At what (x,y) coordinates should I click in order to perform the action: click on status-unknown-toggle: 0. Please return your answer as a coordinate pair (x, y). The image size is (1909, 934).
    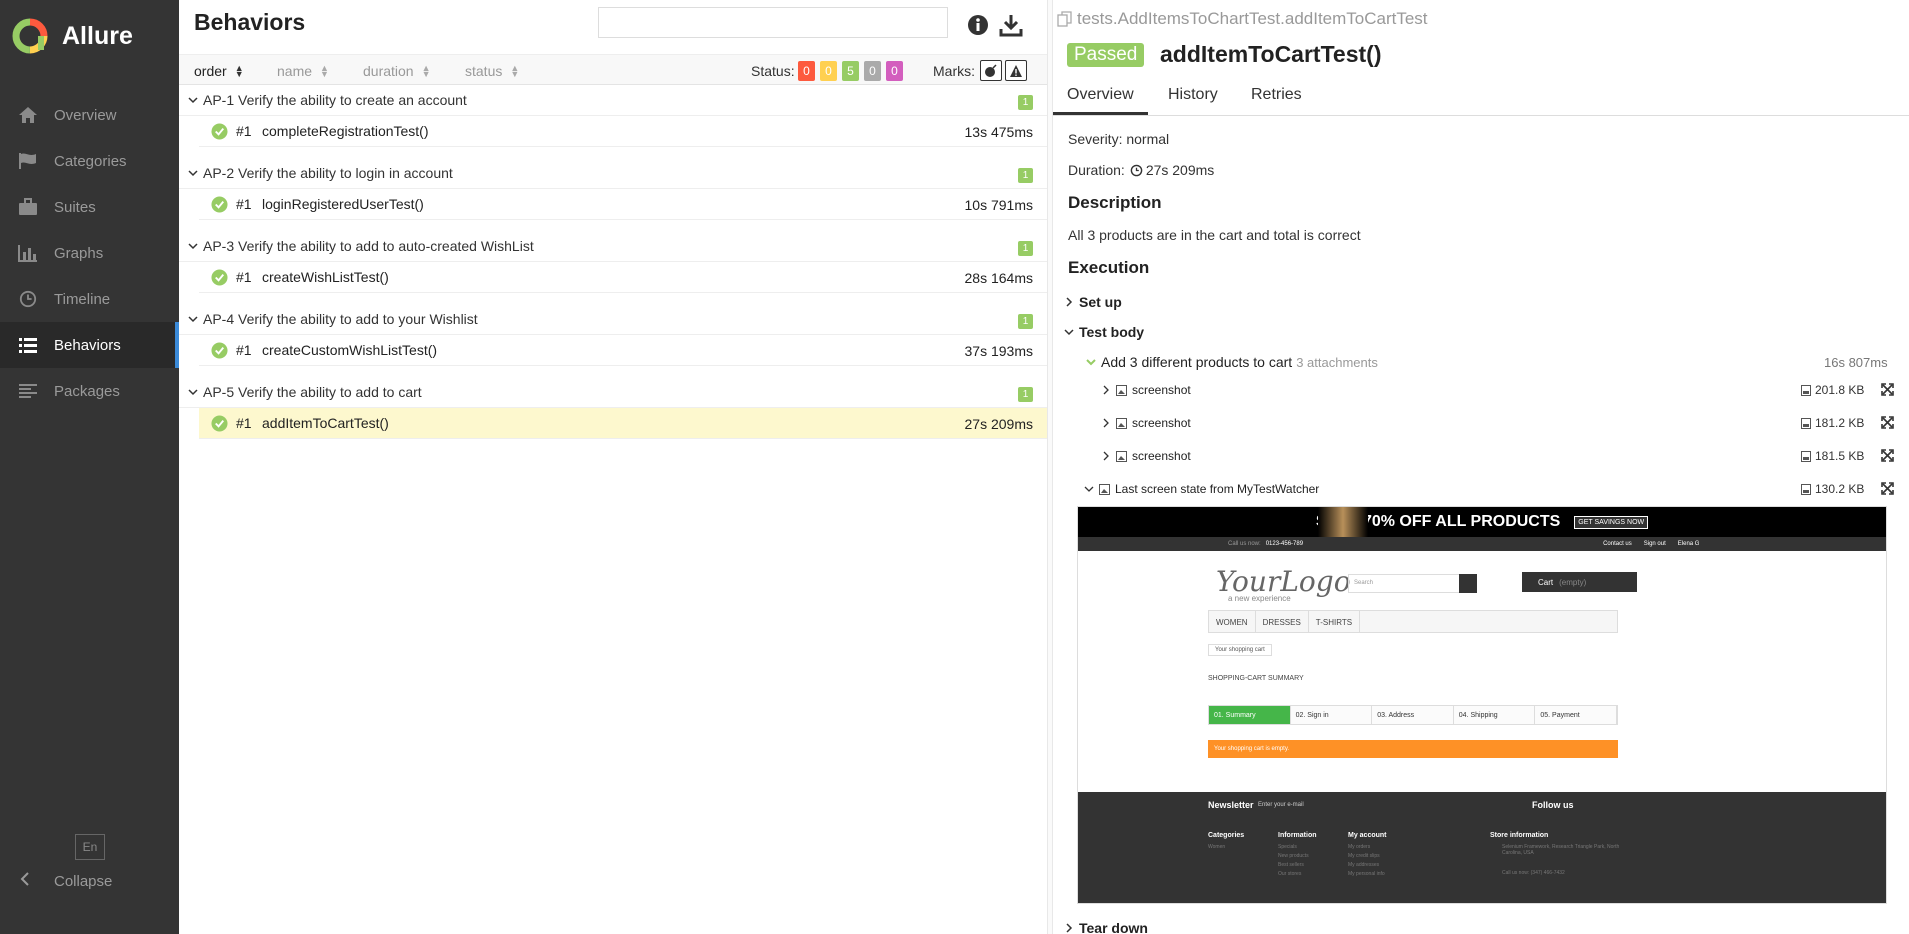
    Looking at the image, I should click on (894, 71).